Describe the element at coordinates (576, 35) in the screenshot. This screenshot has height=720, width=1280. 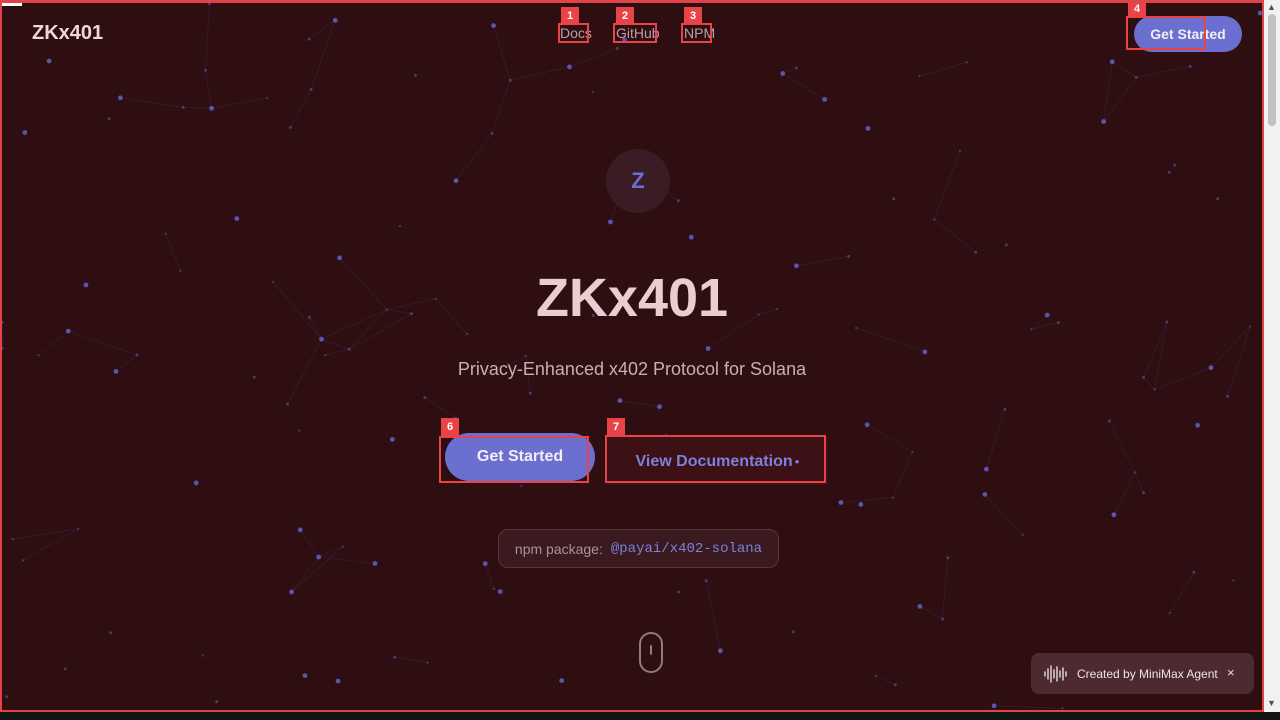
I see `nav-docs: Docs` at that location.